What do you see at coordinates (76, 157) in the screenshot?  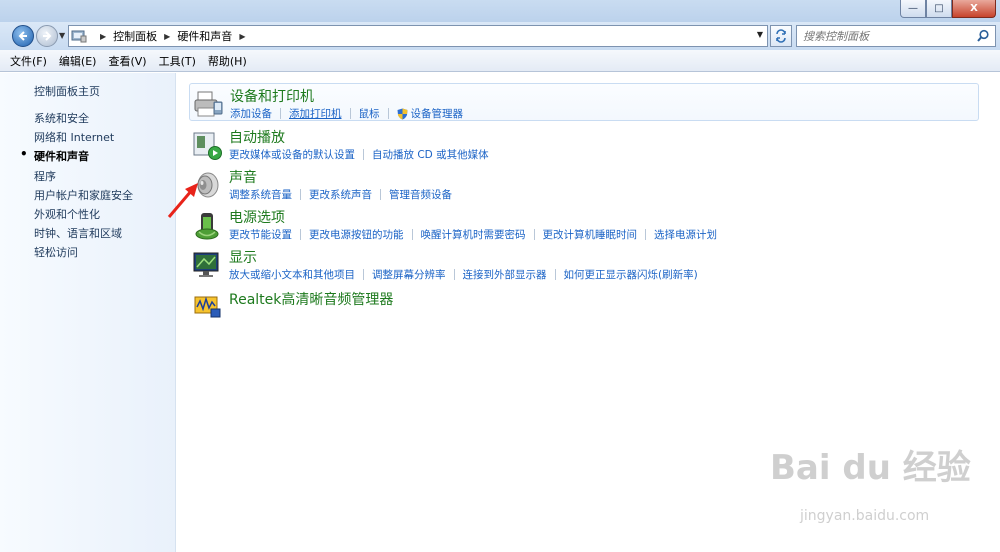 I see `sidebar-item-hardware-sound: 硬件和声音` at bounding box center [76, 157].